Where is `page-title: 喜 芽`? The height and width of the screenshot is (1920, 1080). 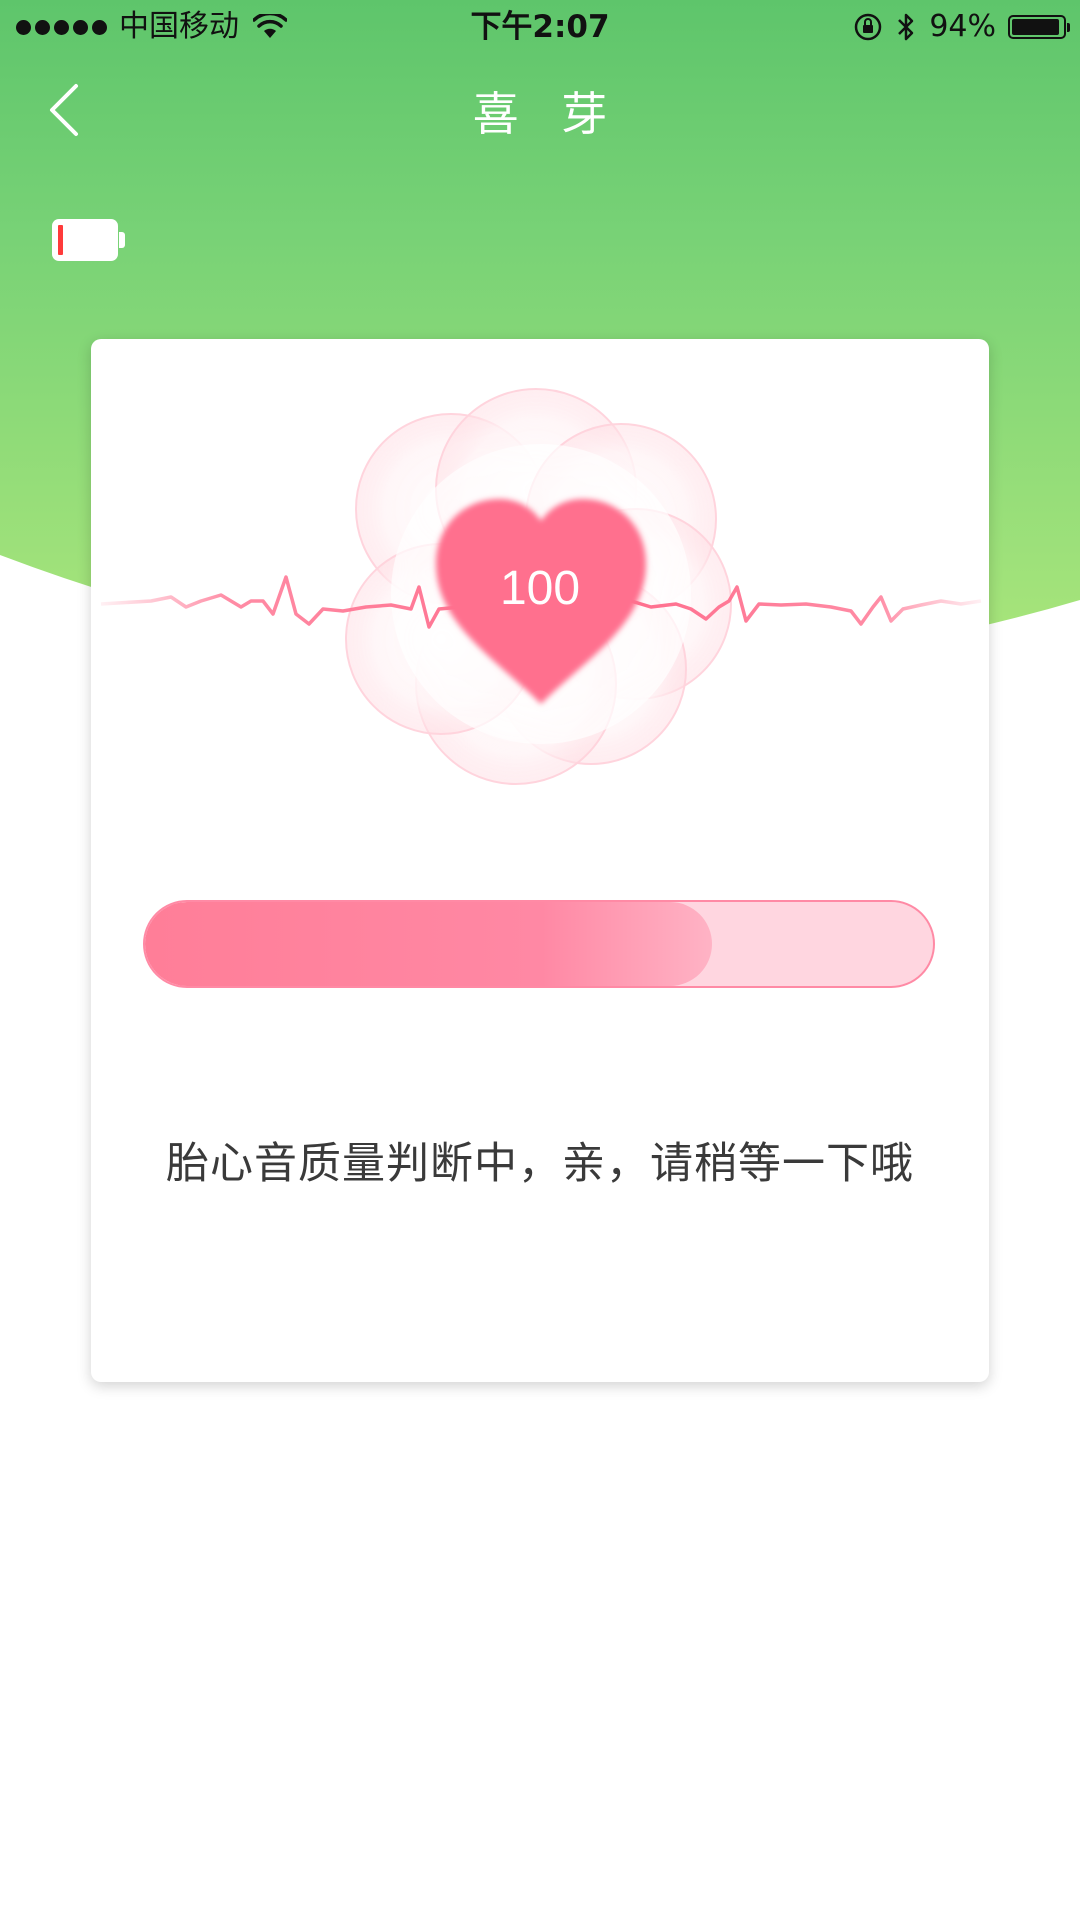
page-title: 喜 芽 is located at coordinates (547, 114).